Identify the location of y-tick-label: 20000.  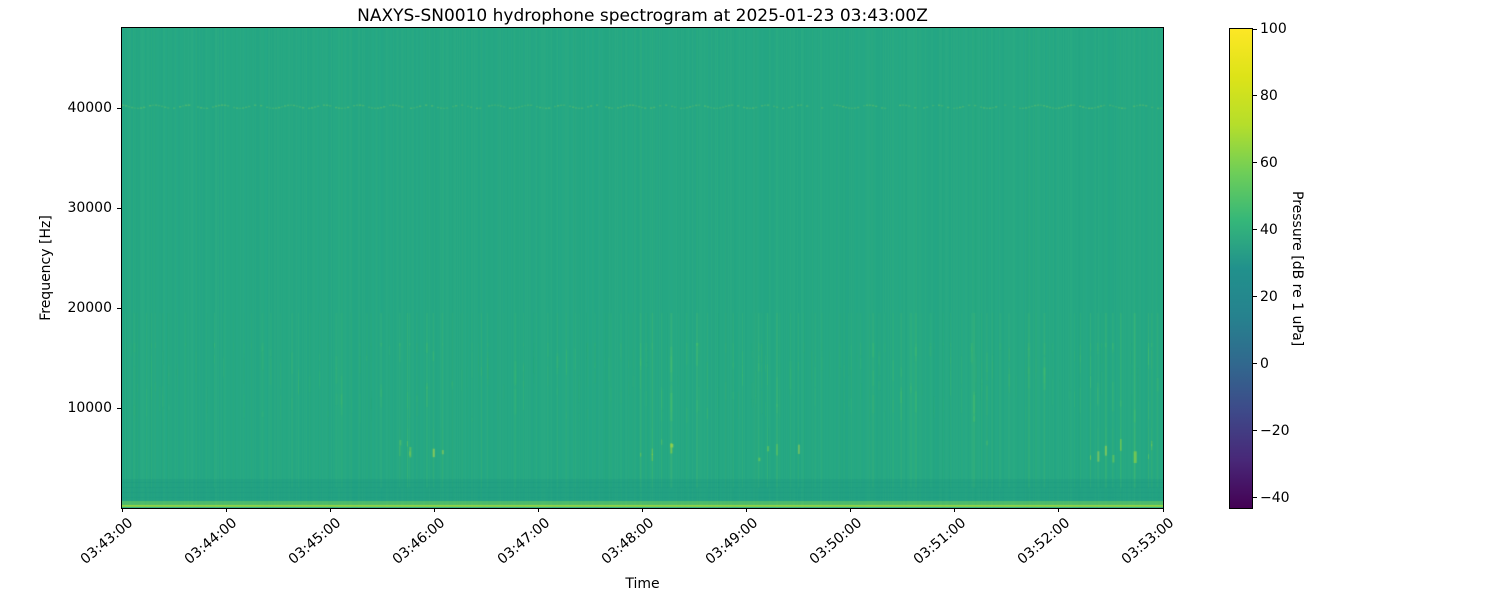
(89, 308).